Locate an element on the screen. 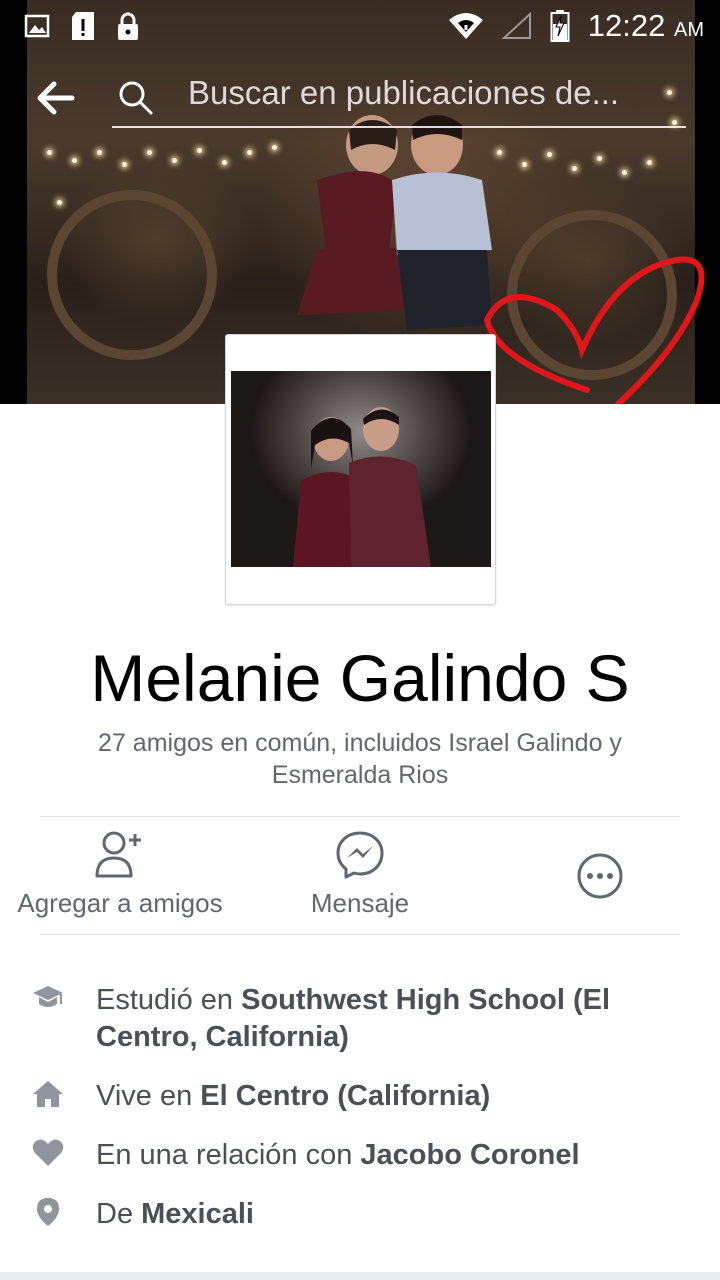  intro-from-text: De Mexicali is located at coordinates (175, 1214).